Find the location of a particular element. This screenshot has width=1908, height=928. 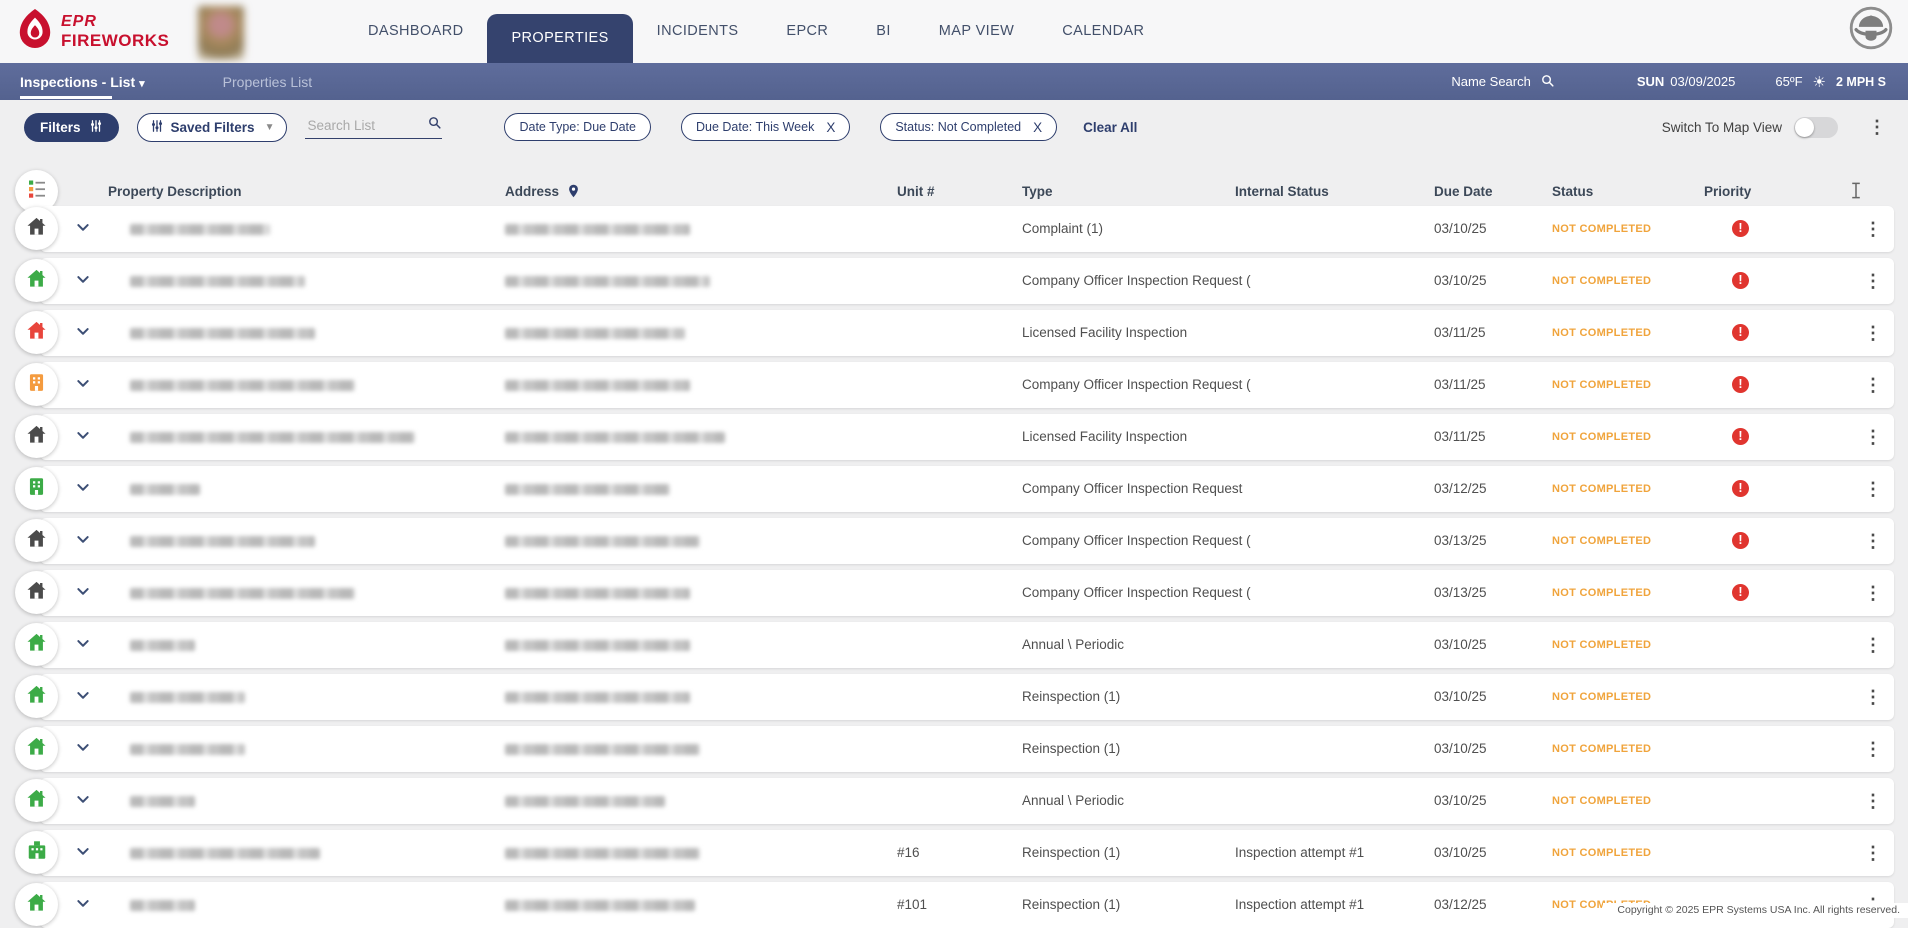

logo-fireworks-text: FIREWORKS is located at coordinates (115, 40).